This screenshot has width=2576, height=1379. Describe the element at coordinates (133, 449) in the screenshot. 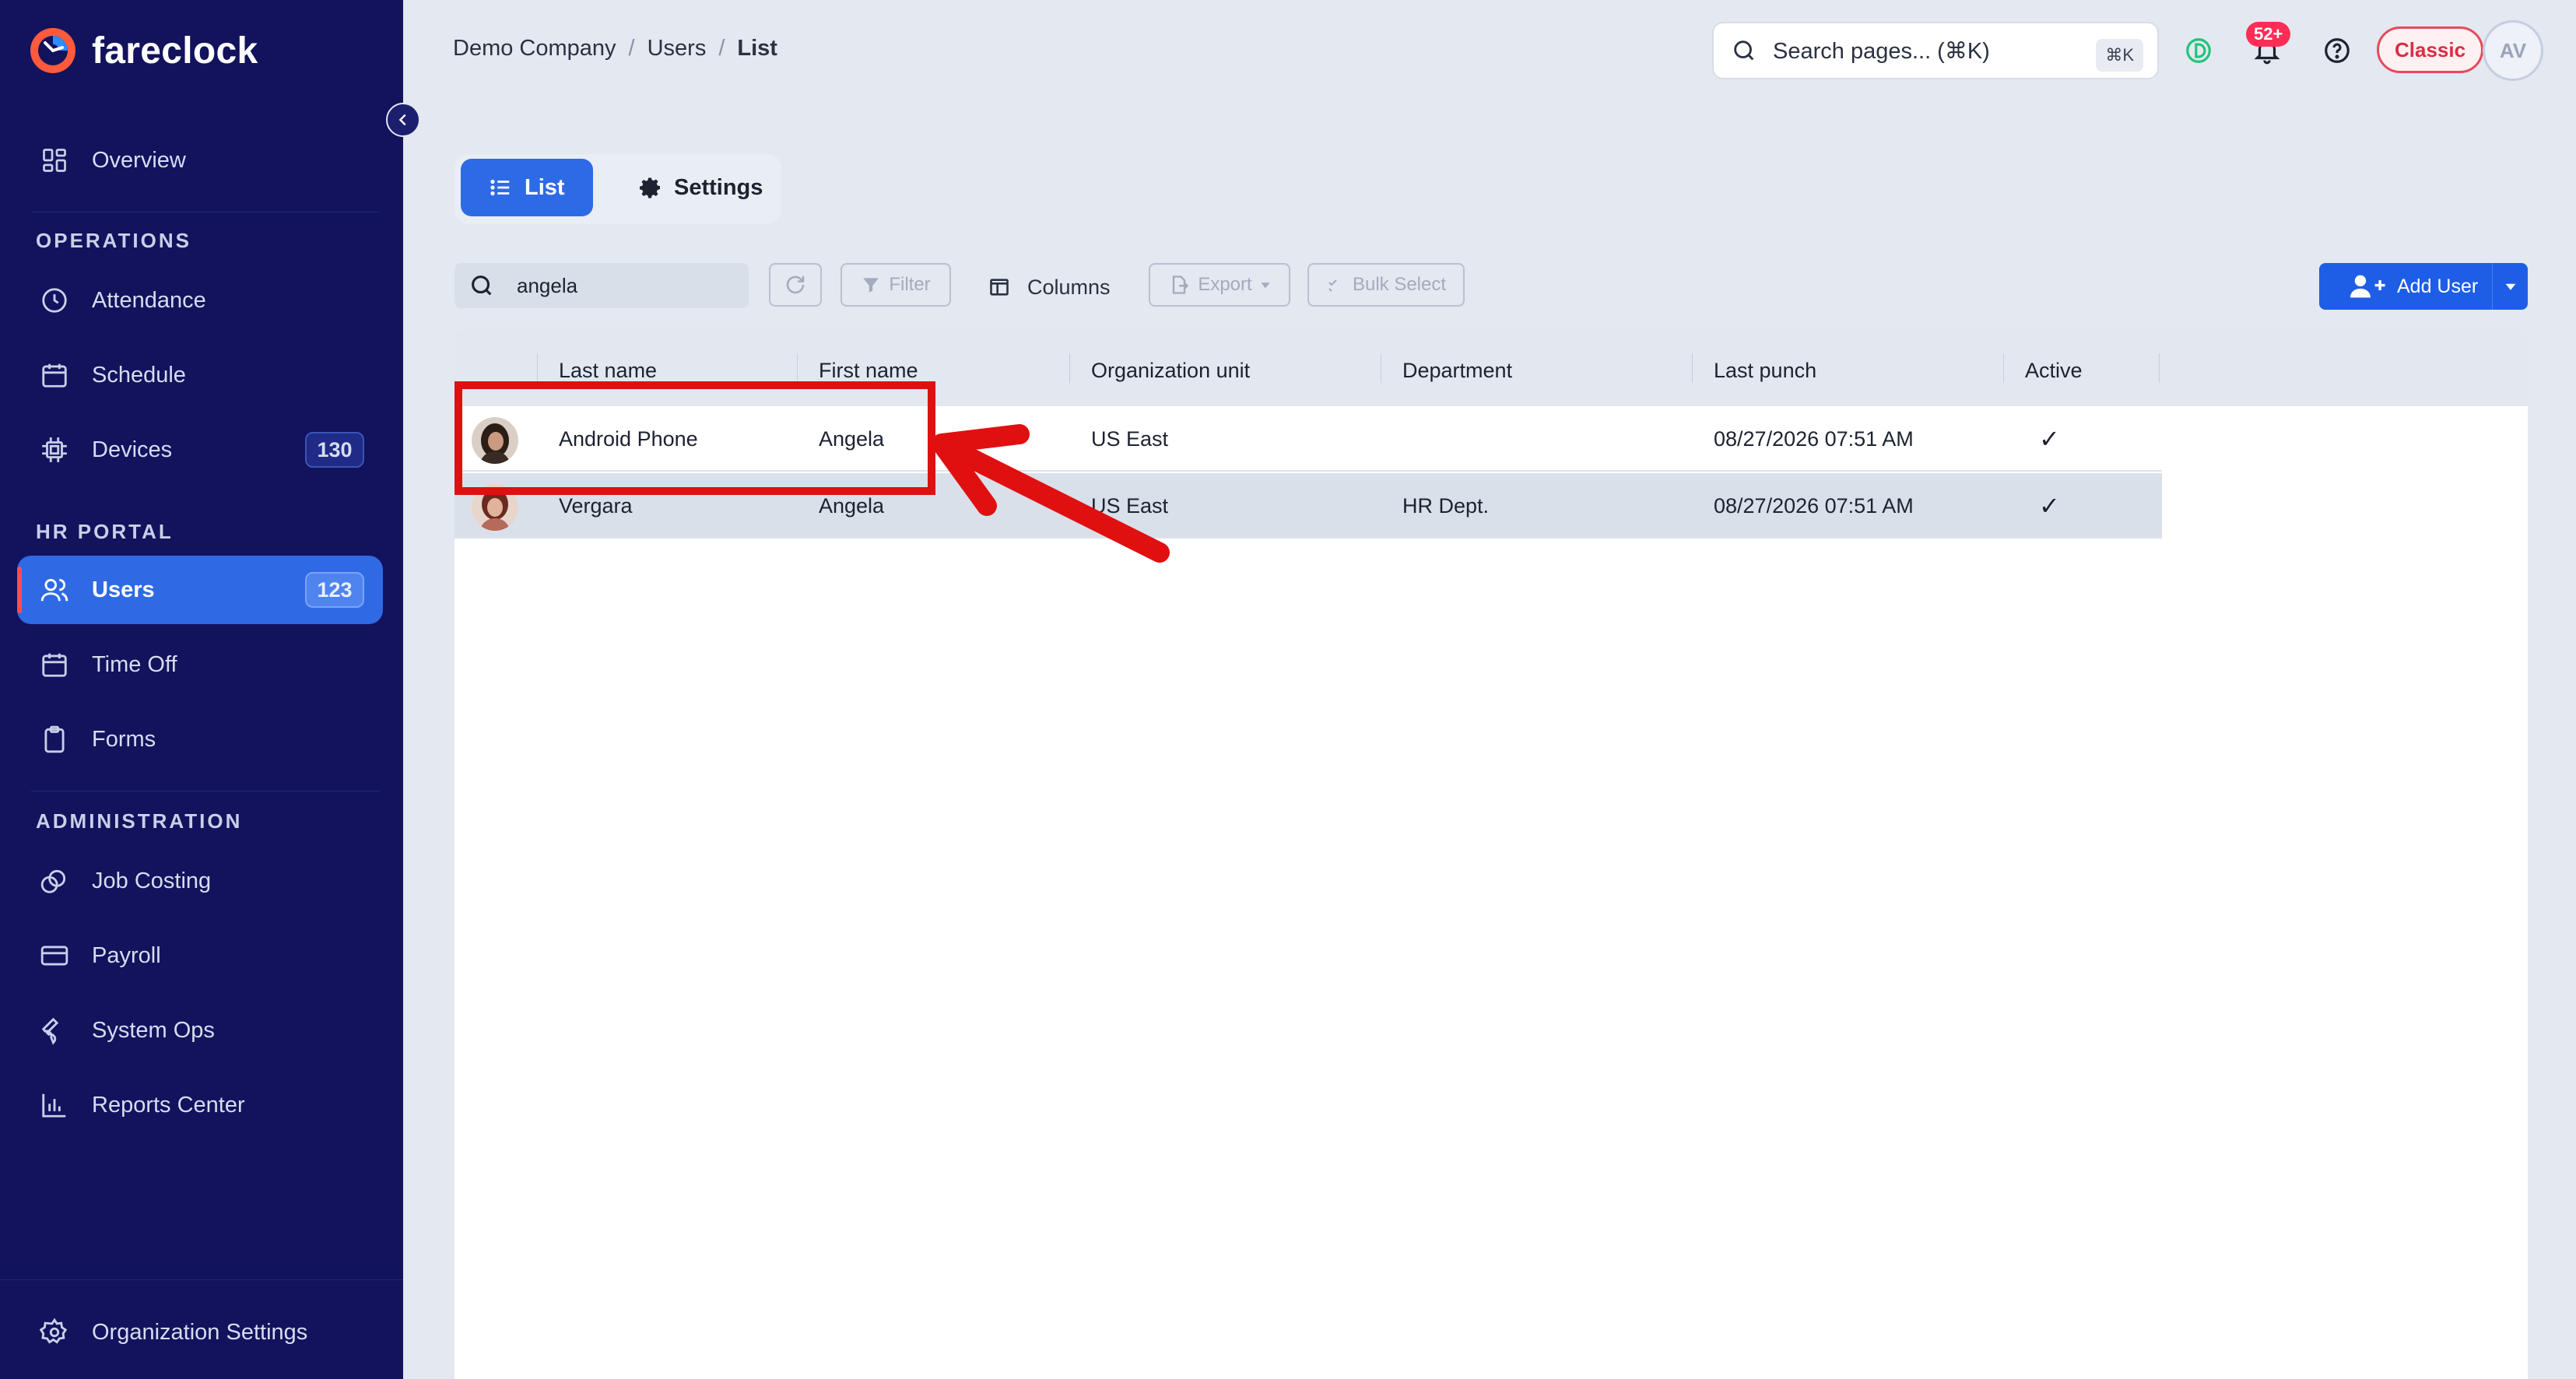

I see `sidebar-item-label: Devices` at that location.